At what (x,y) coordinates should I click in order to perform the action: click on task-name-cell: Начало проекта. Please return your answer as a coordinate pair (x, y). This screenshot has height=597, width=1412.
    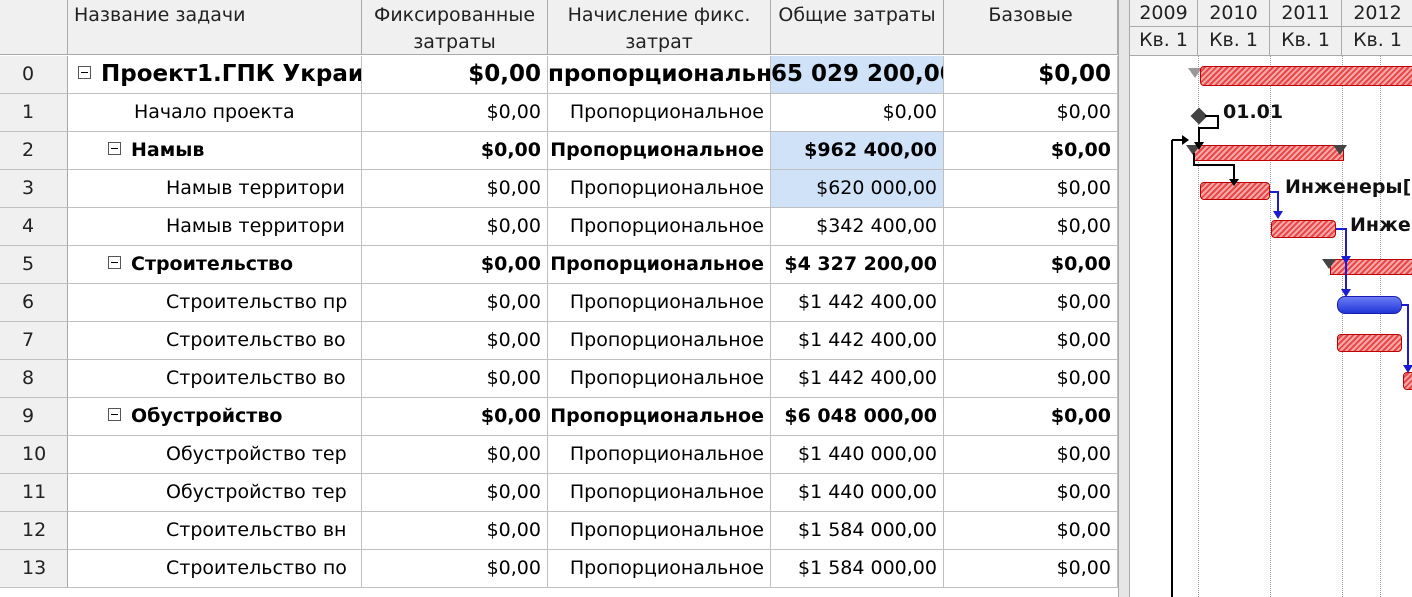
    Looking at the image, I should click on (215, 113).